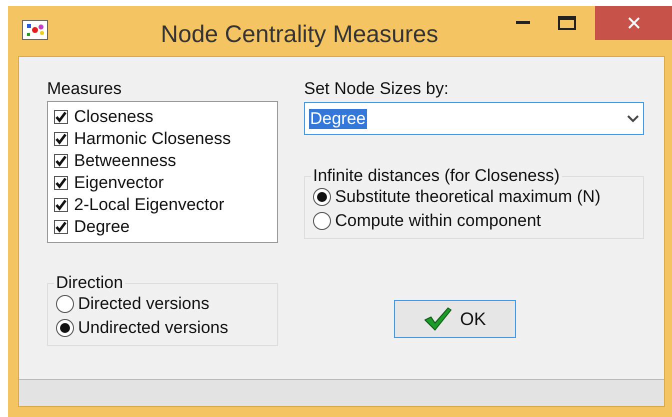 Image resolution: width=672 pixels, height=417 pixels. Describe the element at coordinates (438, 221) in the screenshot. I see `option-label: Compute within component` at that location.